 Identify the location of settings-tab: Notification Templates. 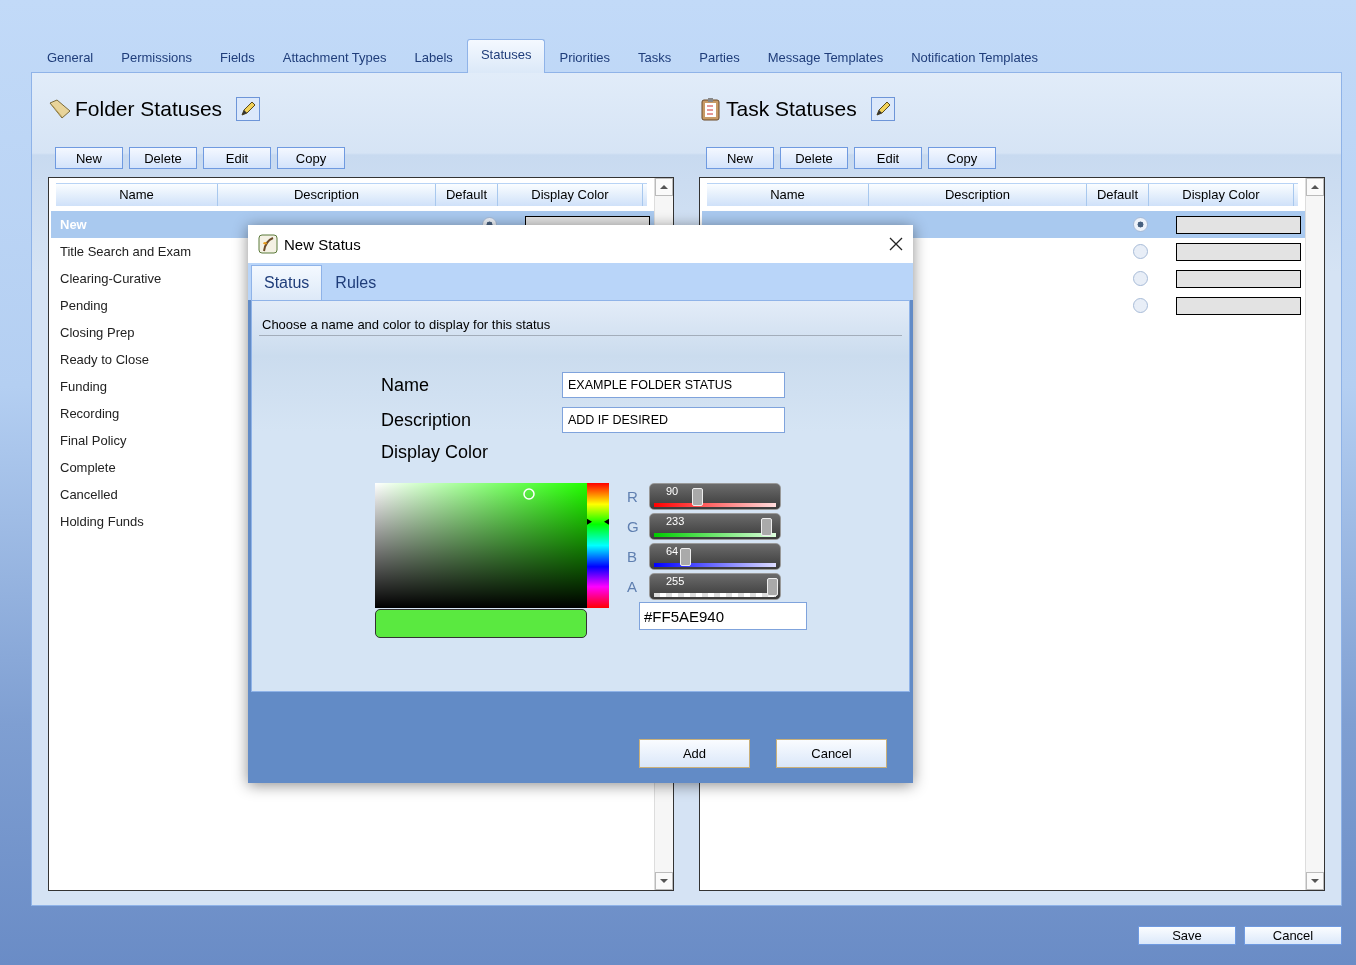
(975, 57).